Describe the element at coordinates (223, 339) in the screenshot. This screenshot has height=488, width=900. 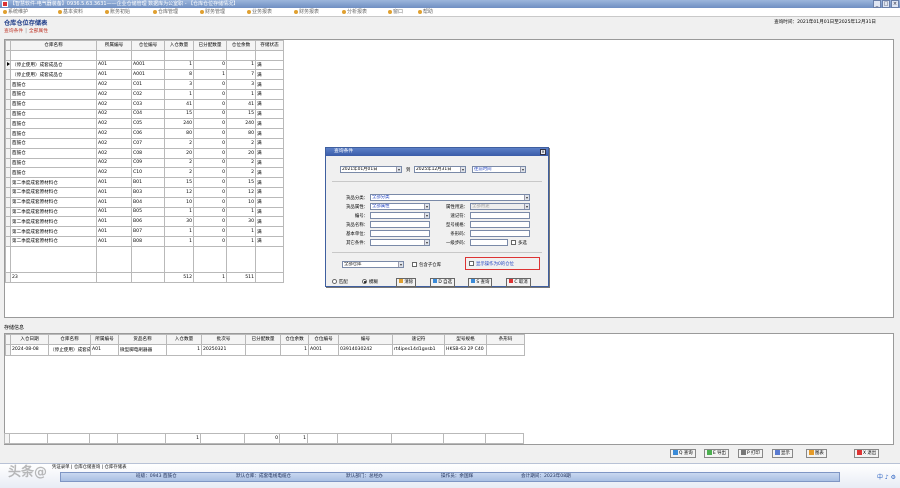
I see `column-header: 批次号` at that location.